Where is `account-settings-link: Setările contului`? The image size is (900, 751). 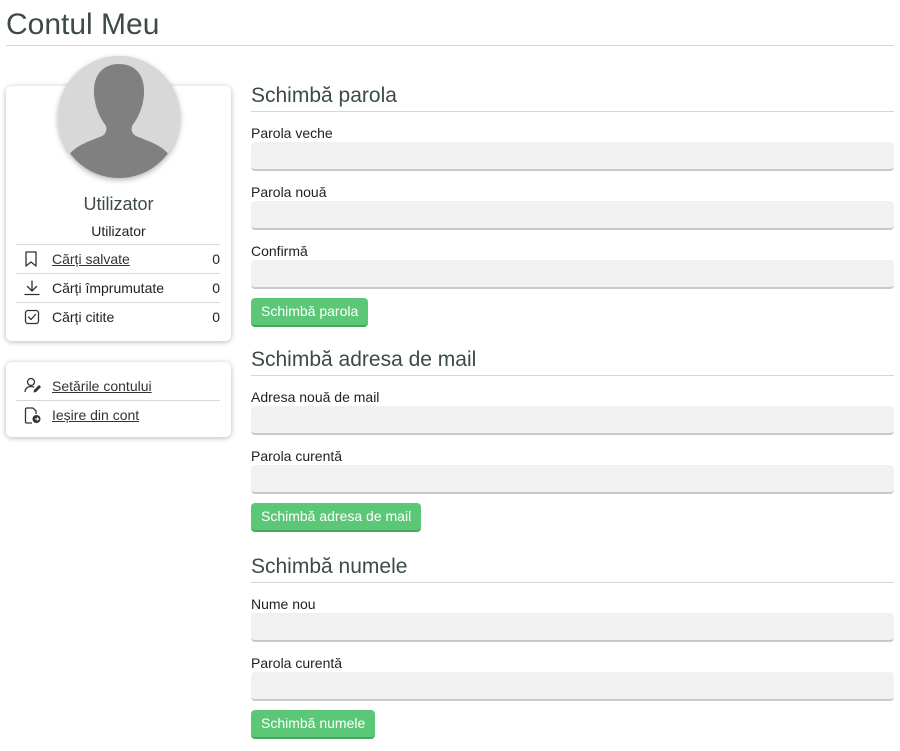
account-settings-link: Setările contului is located at coordinates (118, 385).